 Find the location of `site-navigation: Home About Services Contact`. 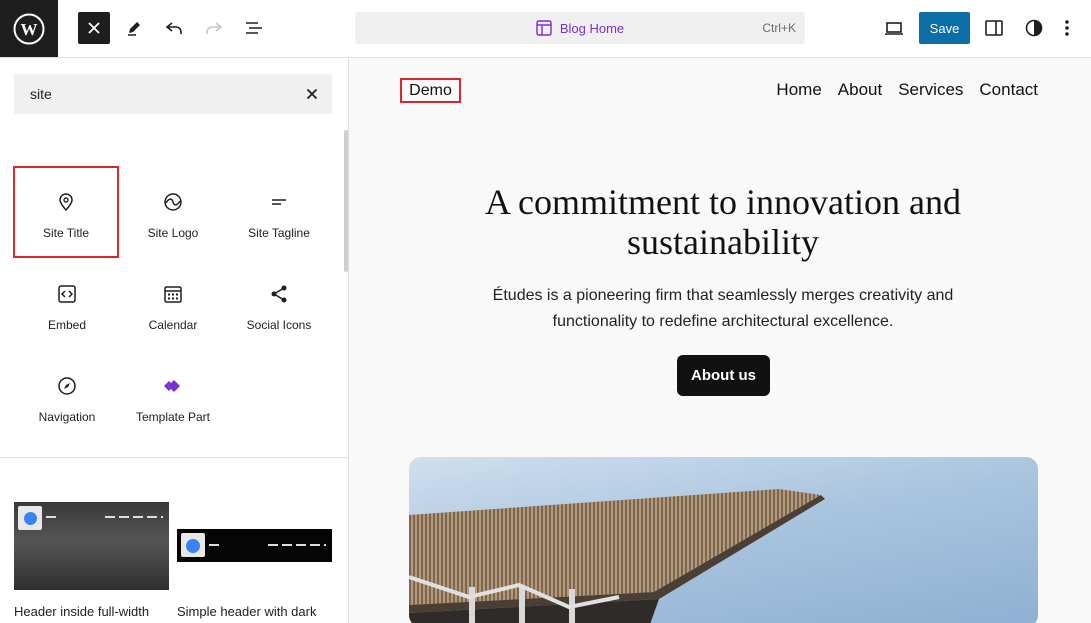

site-navigation: Home About Services Contact is located at coordinates (907, 90).